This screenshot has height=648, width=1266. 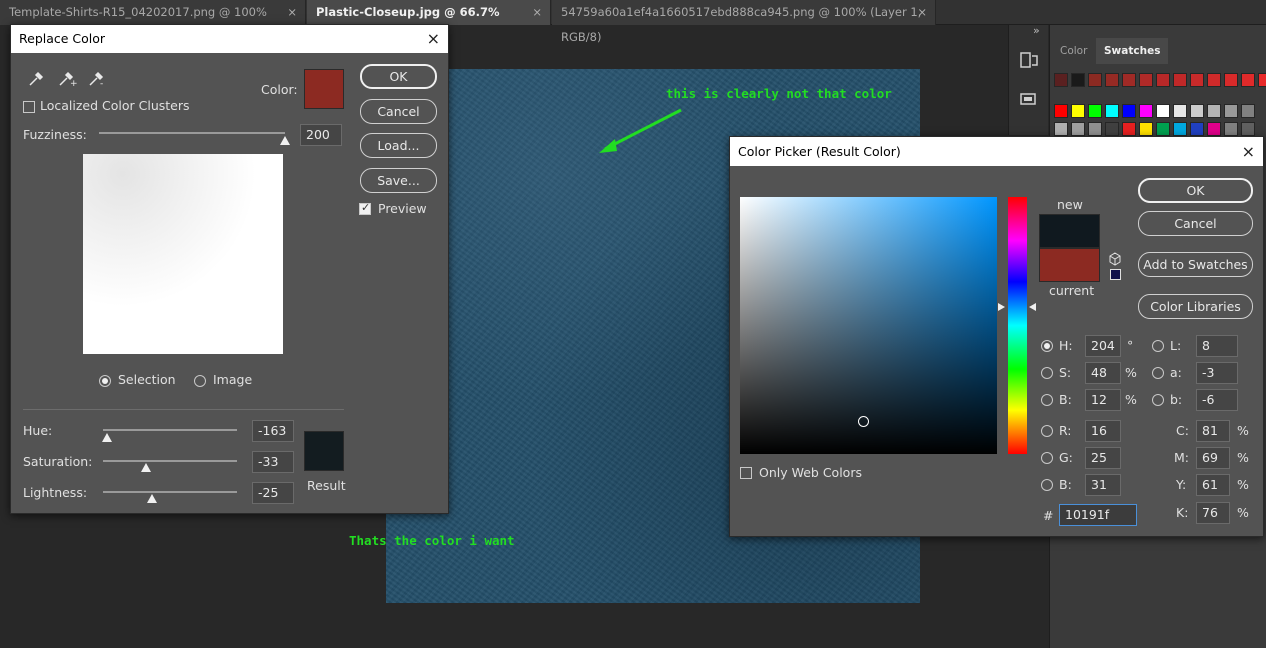 I want to click on selection-radio, so click(x=105, y=381).